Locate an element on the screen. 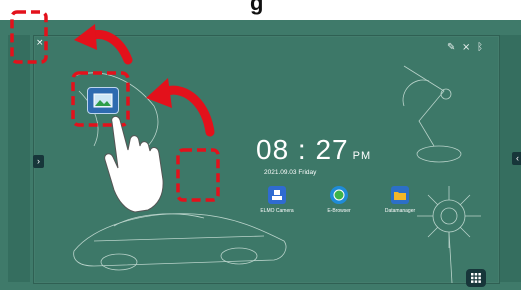 This screenshot has height=293, width=521. app-grid-icon is located at coordinates (476, 278).